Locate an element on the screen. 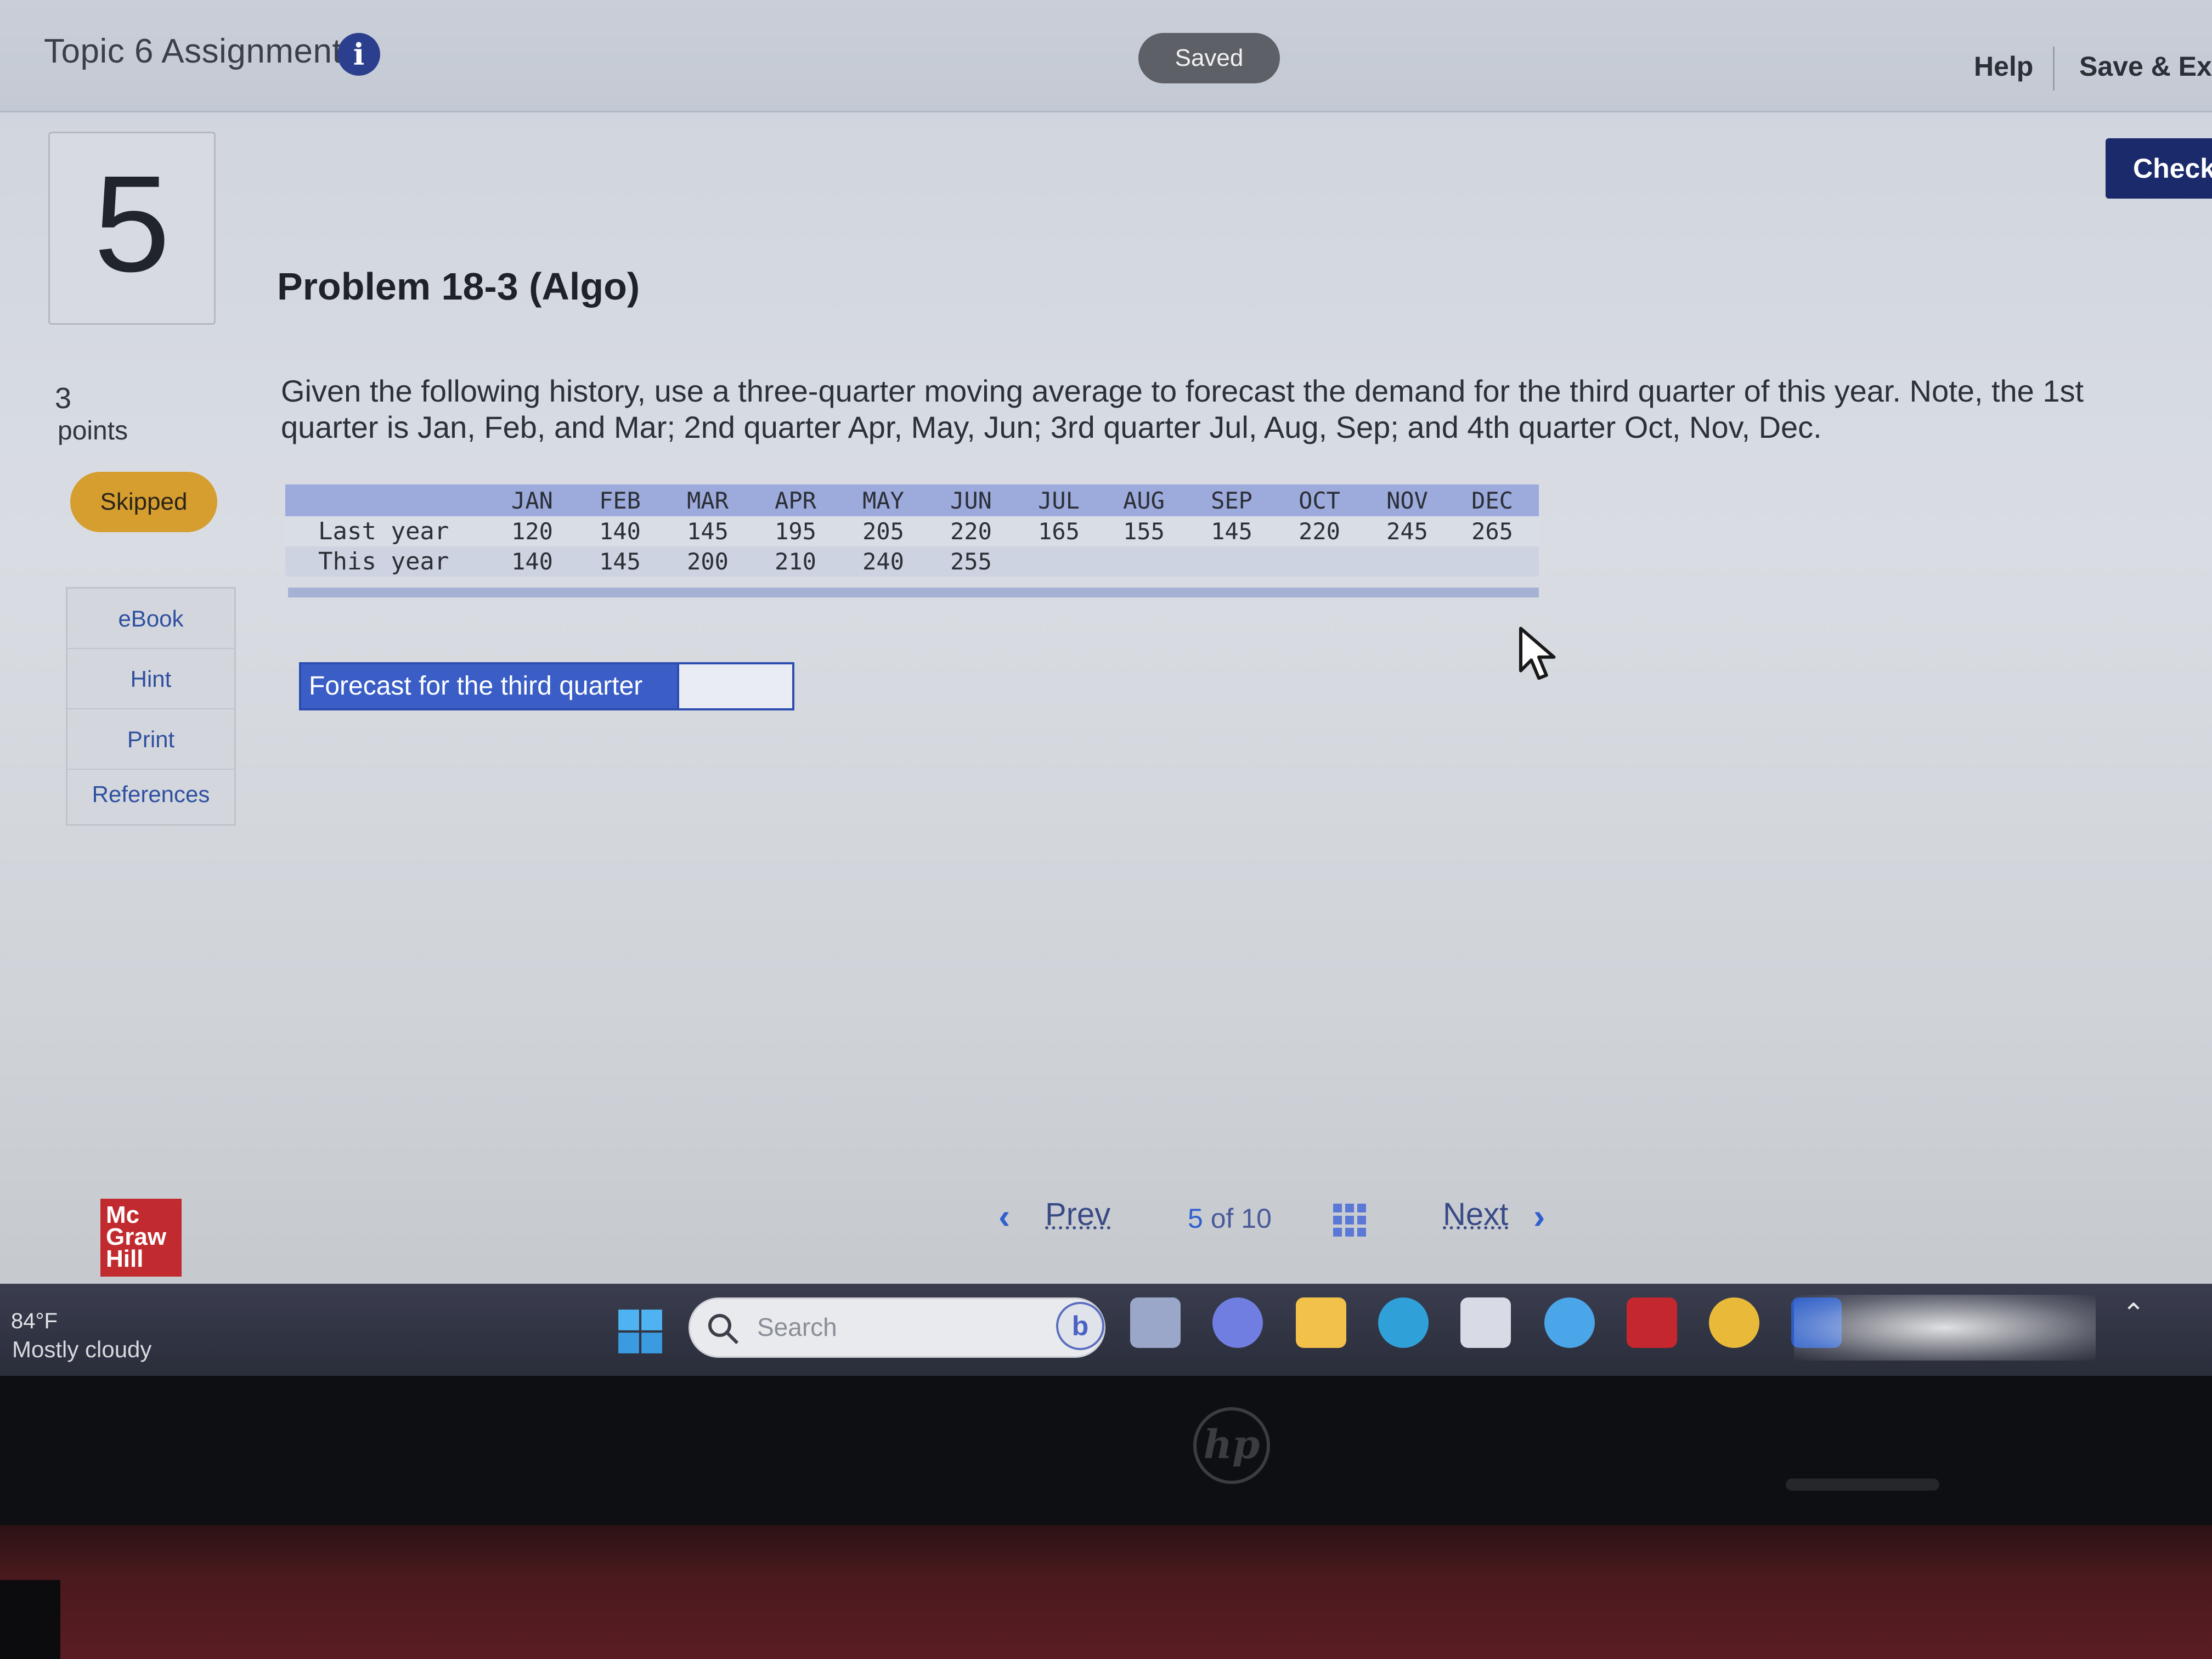 The width and height of the screenshot is (2212, 1659). mcgraw-hill-logo: Mc Graw Hill is located at coordinates (141, 1238).